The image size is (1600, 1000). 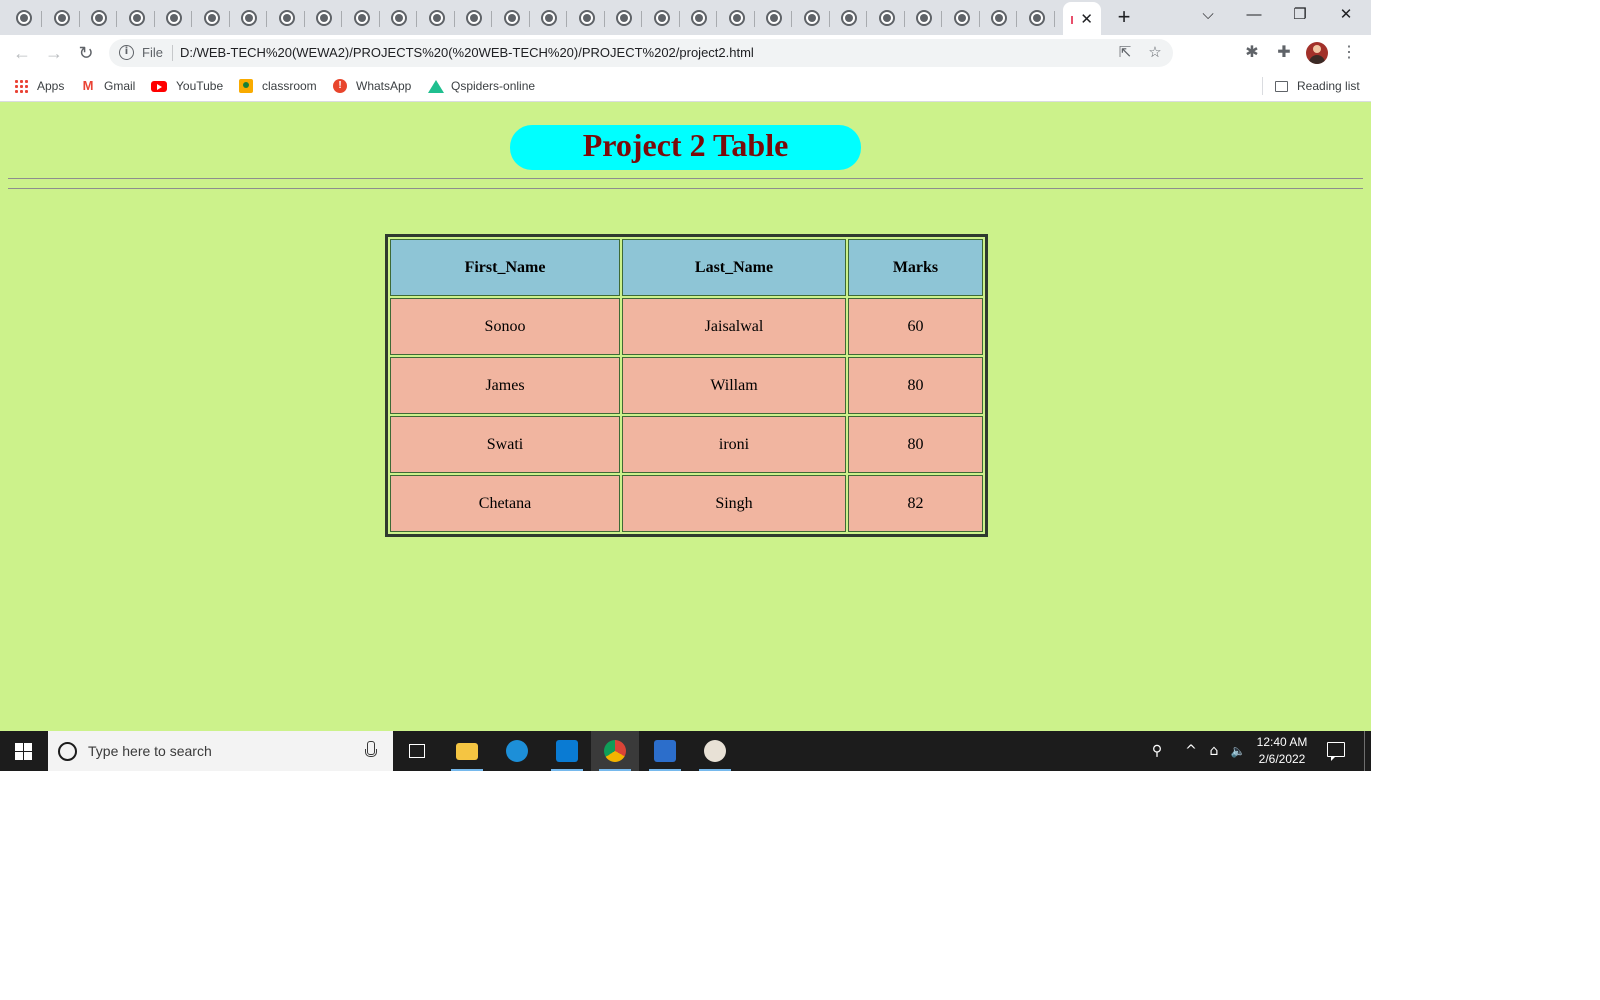 What do you see at coordinates (915, 444) in the screenshot?
I see `cell-marks: 80` at bounding box center [915, 444].